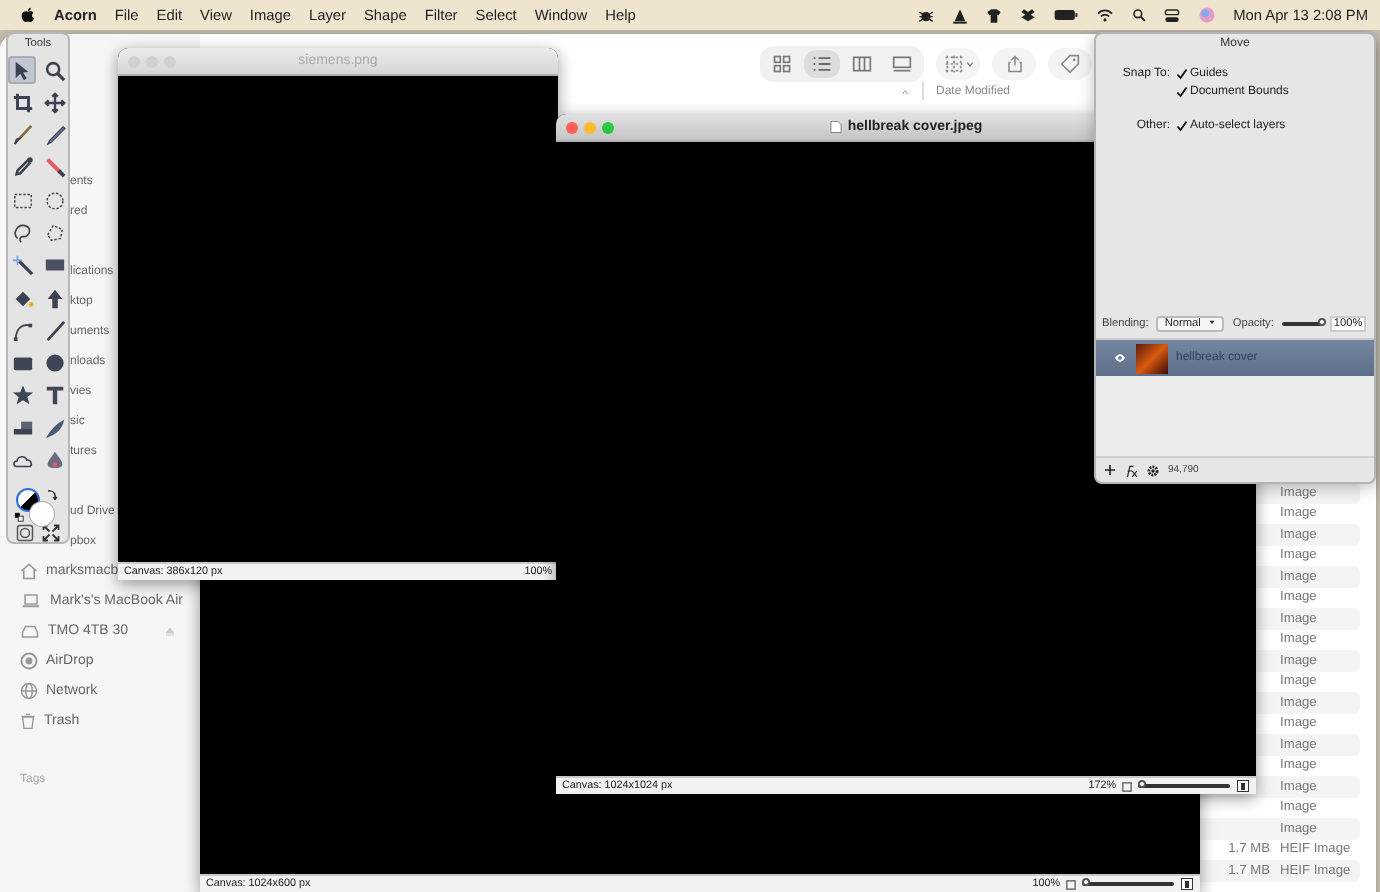 The width and height of the screenshot is (1380, 892). I want to click on group-button, so click(958, 64).